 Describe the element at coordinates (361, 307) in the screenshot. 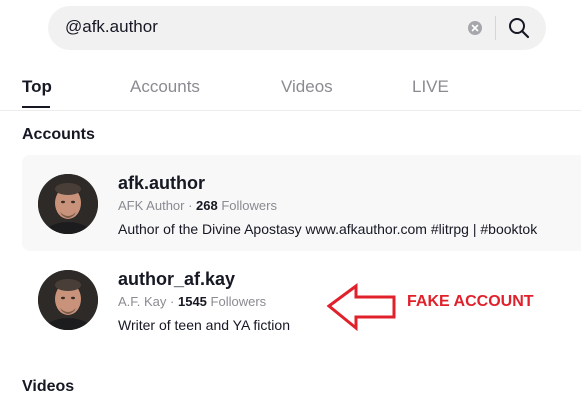

I see `left-arrow-icon` at that location.